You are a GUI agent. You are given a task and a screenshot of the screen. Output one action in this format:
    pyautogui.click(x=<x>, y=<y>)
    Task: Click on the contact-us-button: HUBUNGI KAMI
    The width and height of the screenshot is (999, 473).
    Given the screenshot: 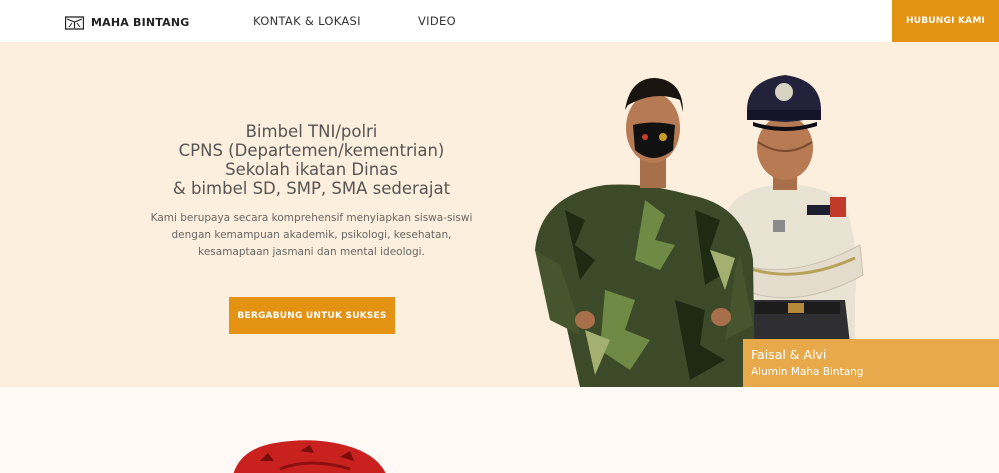 What is the action you would take?
    pyautogui.click(x=945, y=21)
    